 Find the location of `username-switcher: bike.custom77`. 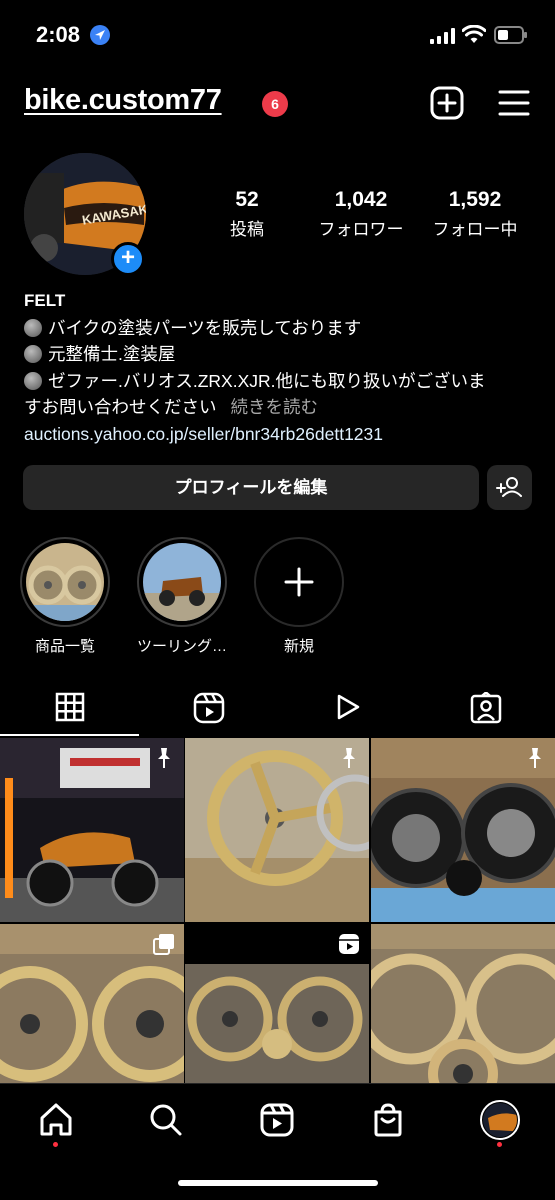

username-switcher: bike.custom77 is located at coordinates (123, 100).